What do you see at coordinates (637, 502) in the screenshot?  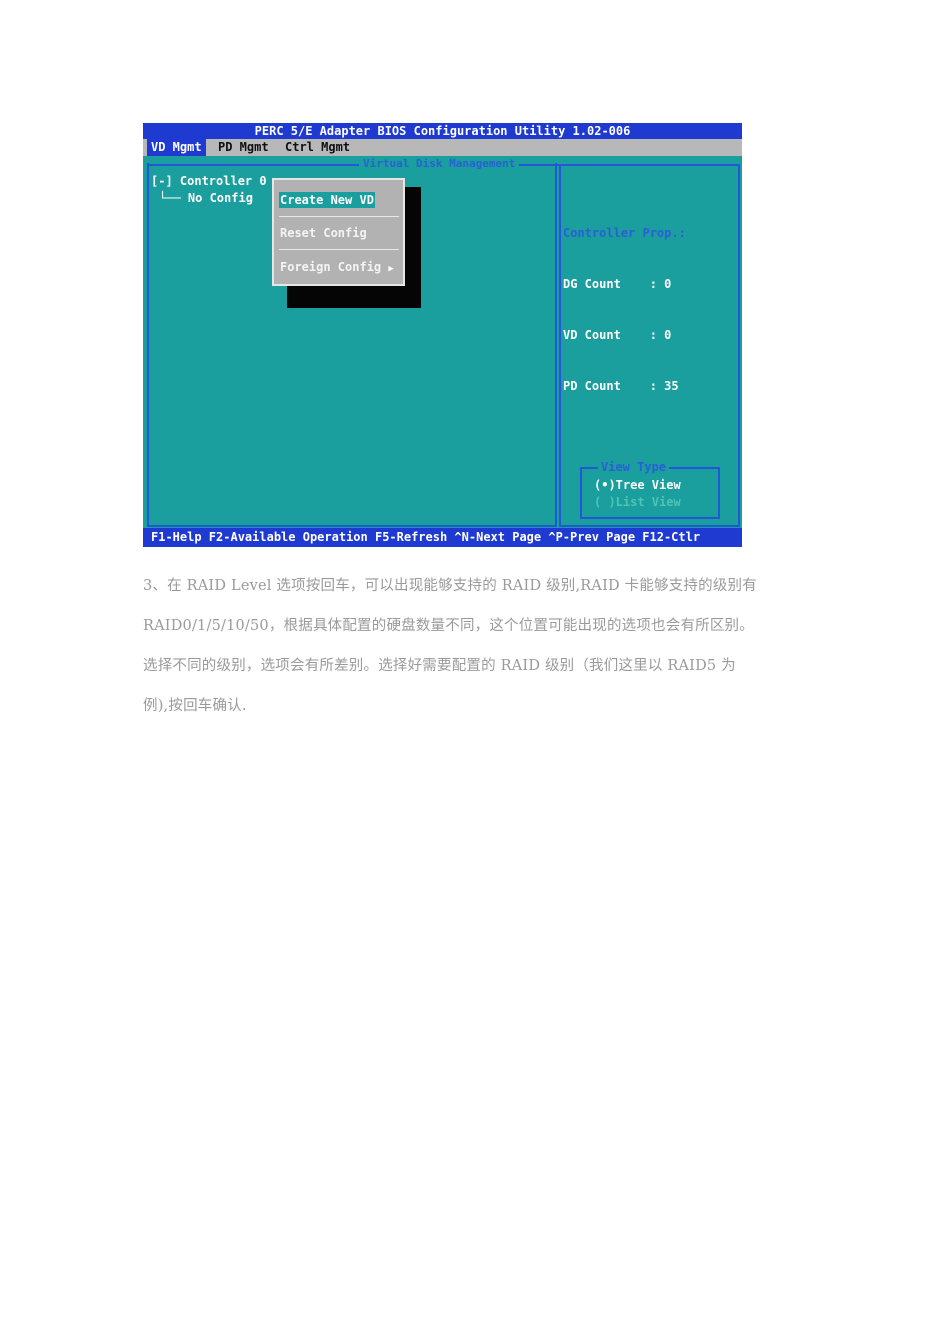 I see `list-view-radio: ( )List View` at bounding box center [637, 502].